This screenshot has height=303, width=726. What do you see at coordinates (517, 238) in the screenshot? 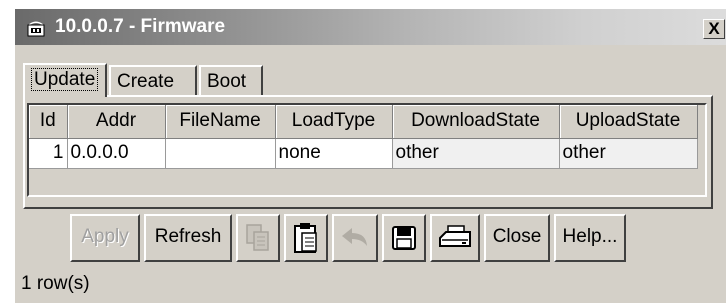
I see `close-button: Close` at bounding box center [517, 238].